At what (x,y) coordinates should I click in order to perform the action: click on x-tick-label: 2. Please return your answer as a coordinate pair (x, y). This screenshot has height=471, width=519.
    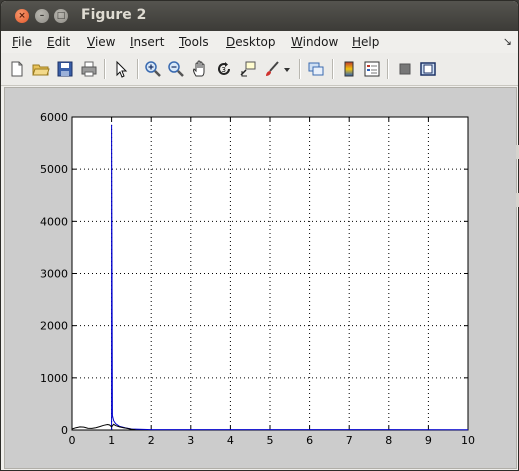
    Looking at the image, I should click on (151, 440).